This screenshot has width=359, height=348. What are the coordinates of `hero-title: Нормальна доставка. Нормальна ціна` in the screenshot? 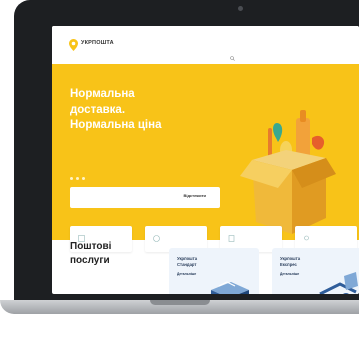 It's located at (125, 110).